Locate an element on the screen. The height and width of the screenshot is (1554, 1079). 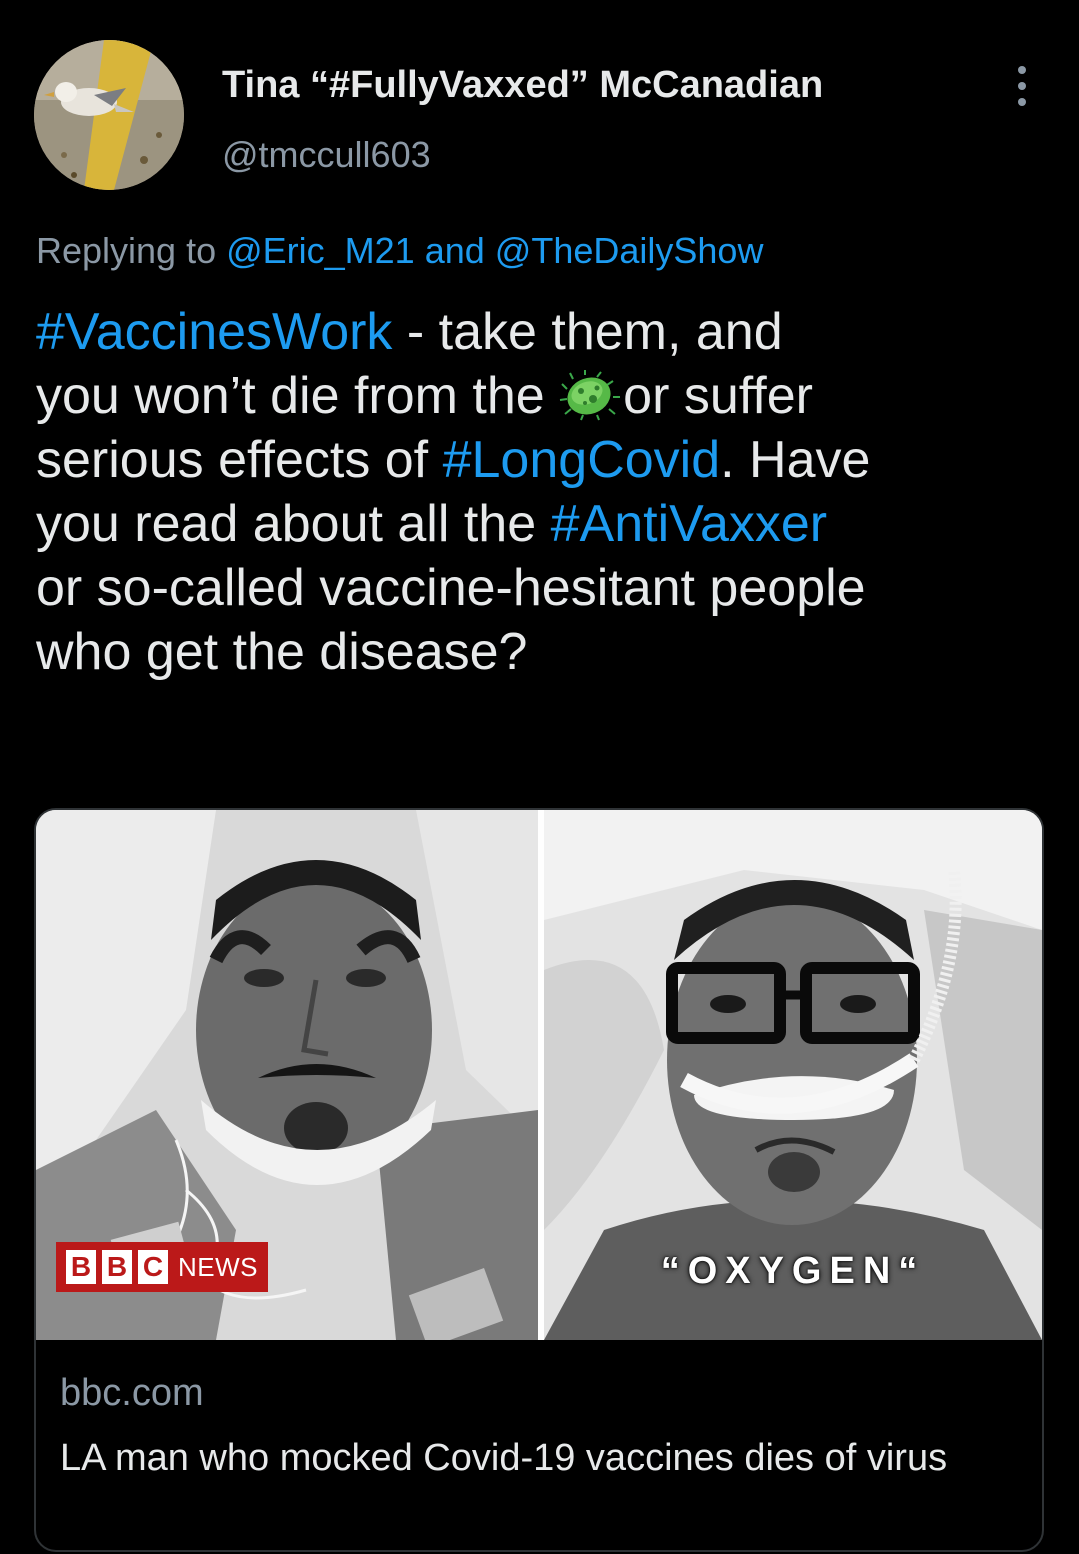
tweet-line: #VaccinesWork - take them, and is located at coordinates (541, 332).